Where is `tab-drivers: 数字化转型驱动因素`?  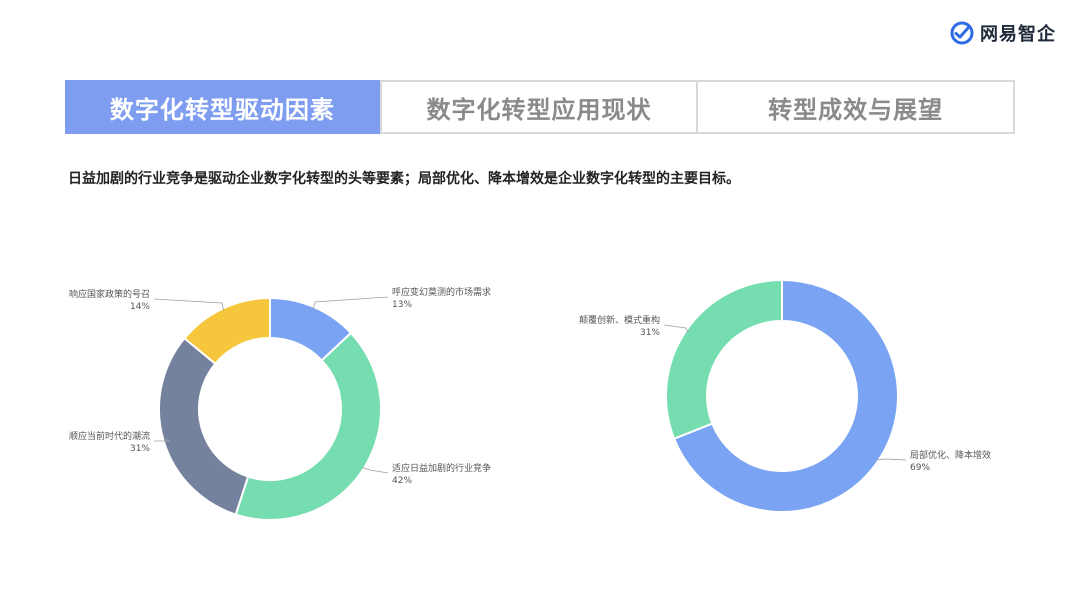
tab-drivers: 数字化转型驱动因素 is located at coordinates (222, 107).